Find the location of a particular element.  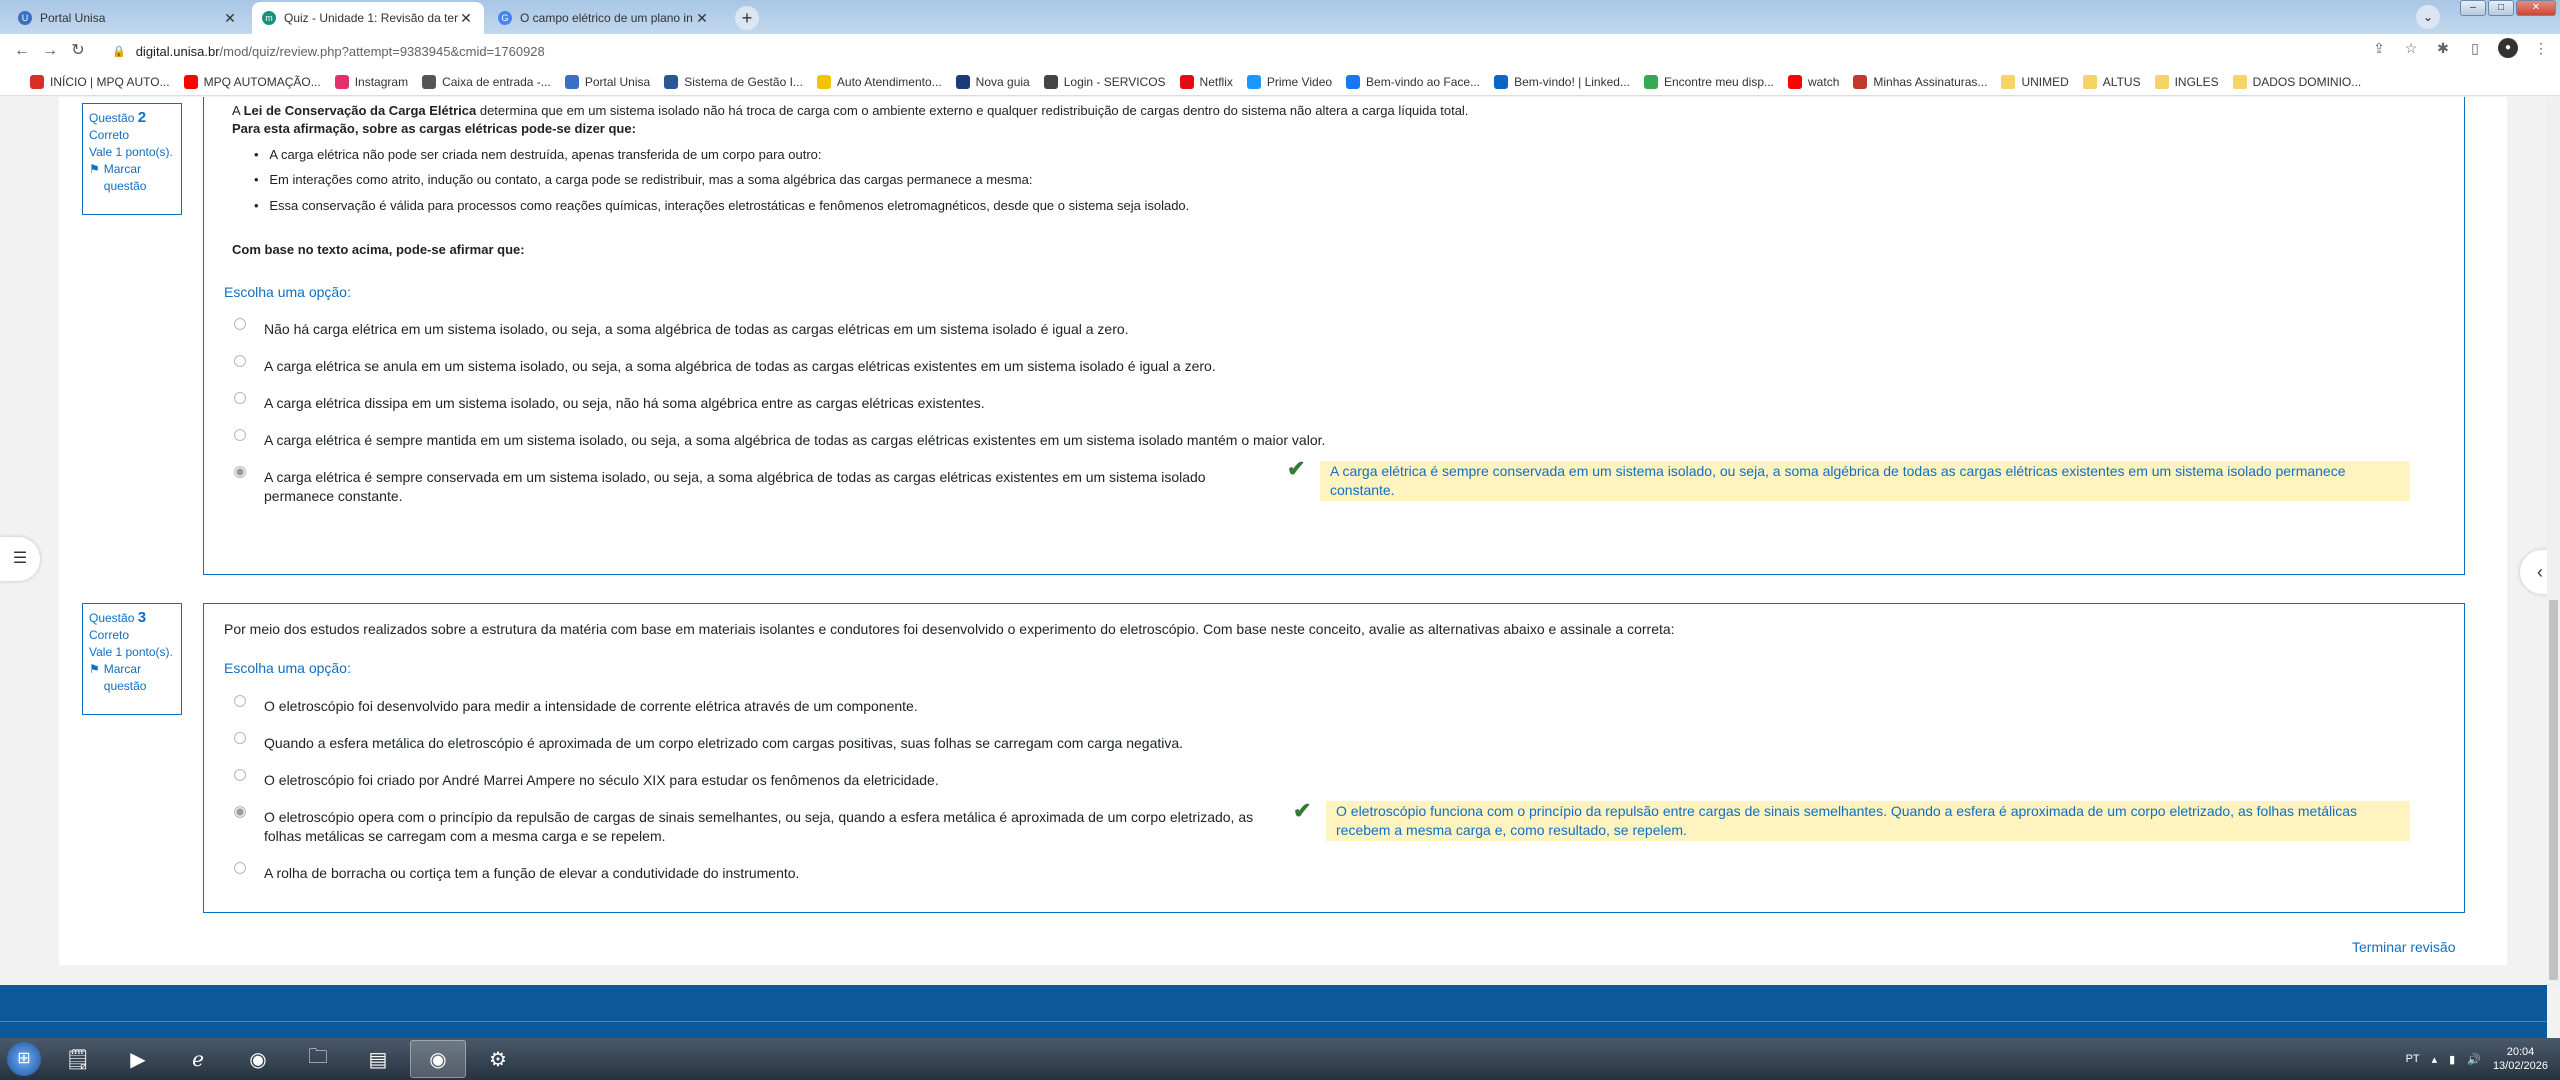

tab-quiz-review: m Quiz - Unidade 1: Revisão da ter ✕ is located at coordinates (368, 18).